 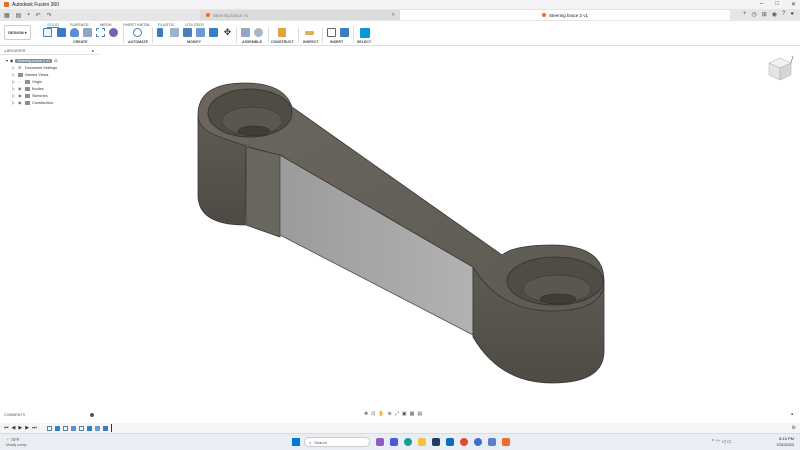 What do you see at coordinates (227, 32) in the screenshot?
I see `move-icon: ✥` at bounding box center [227, 32].